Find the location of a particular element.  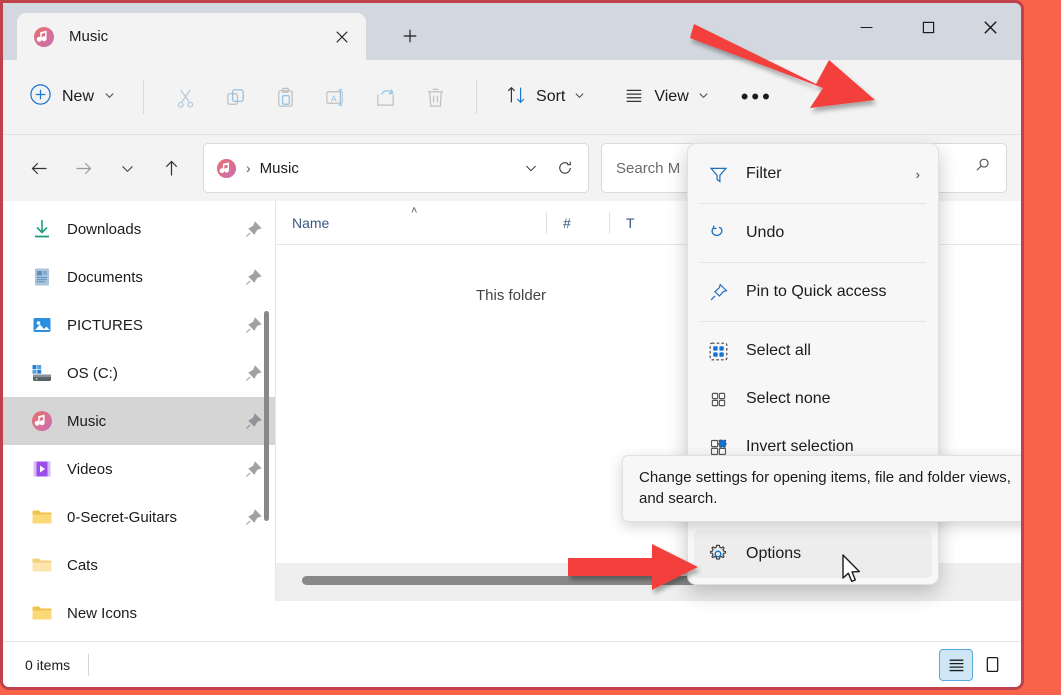

sidebar-item-documents: Documents is located at coordinates (139, 277).